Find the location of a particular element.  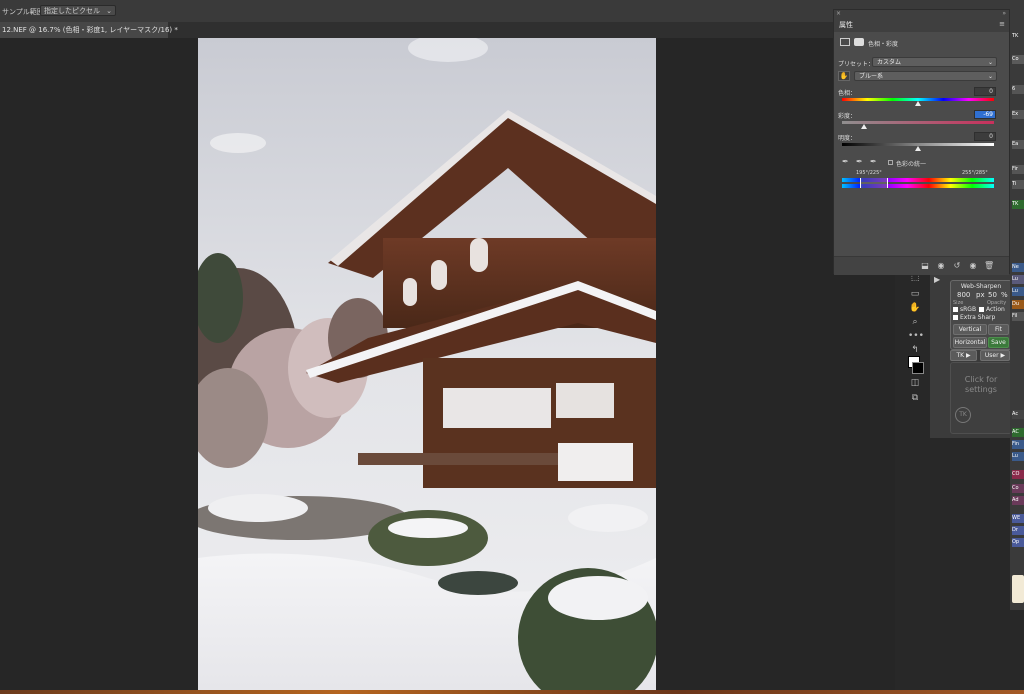

view-previous-icon: ◉ is located at coordinates (941, 266).